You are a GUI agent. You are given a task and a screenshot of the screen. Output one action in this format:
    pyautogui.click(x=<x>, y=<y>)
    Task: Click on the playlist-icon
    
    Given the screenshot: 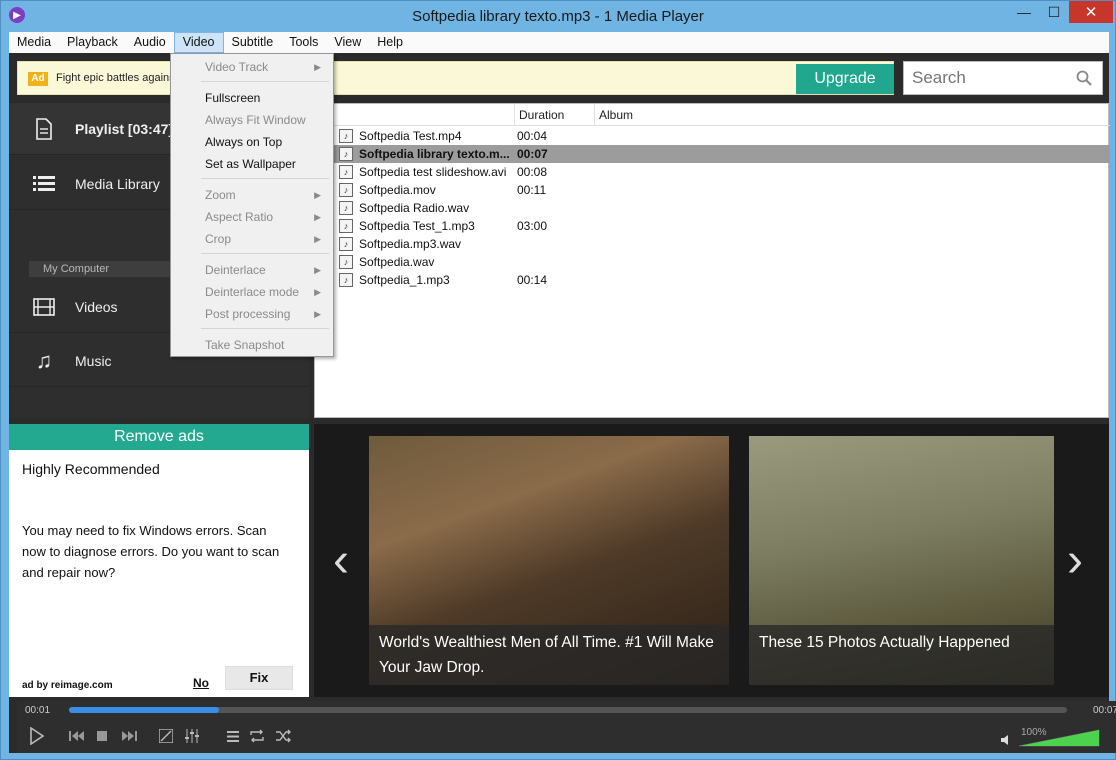 What is the action you would take?
    pyautogui.click(x=233, y=736)
    